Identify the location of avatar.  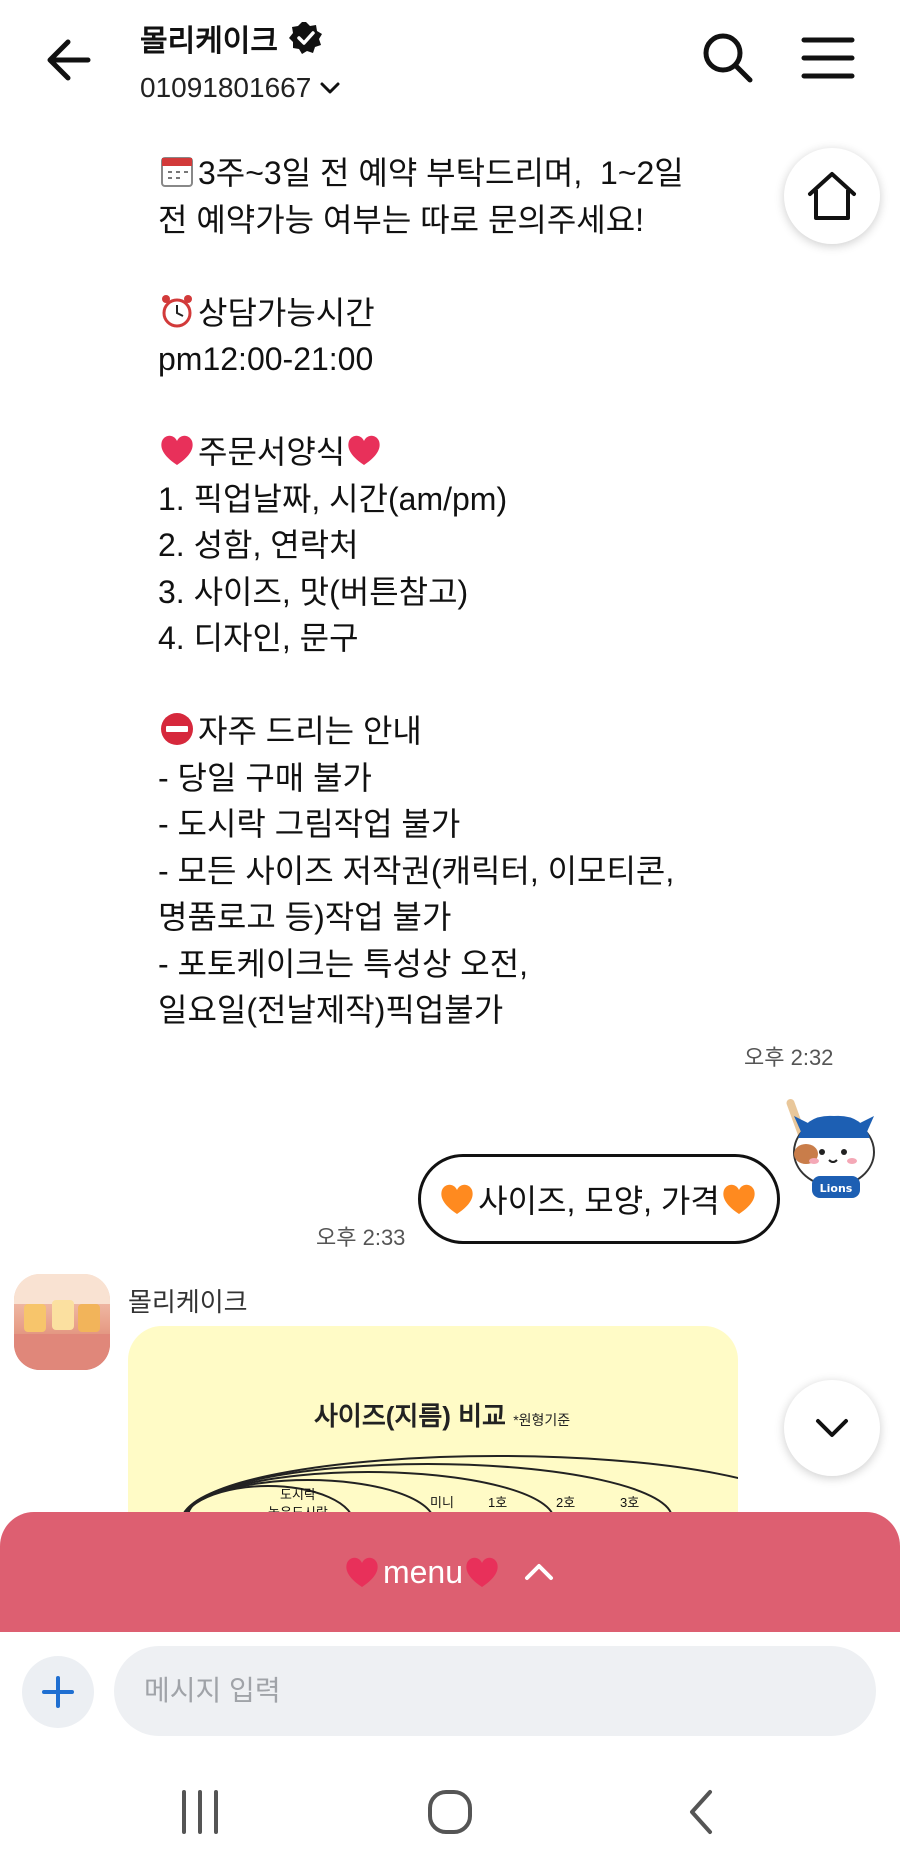
(62, 1322).